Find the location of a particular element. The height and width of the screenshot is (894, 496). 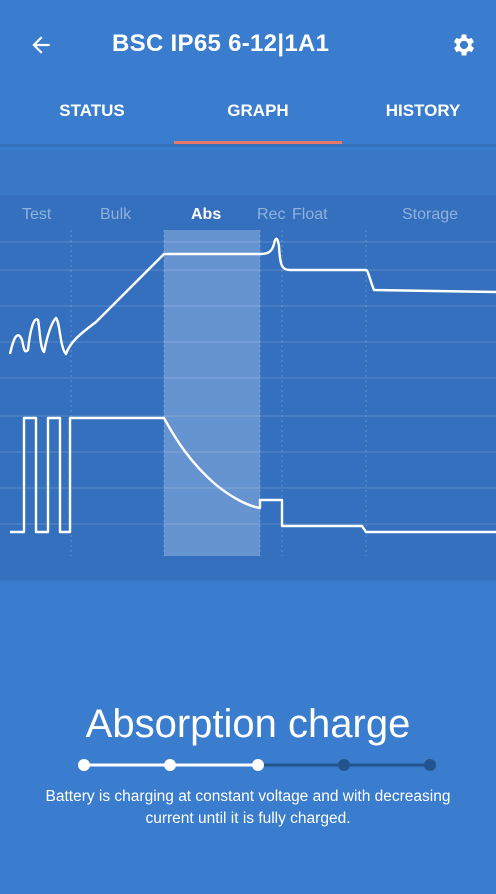

tab-bar: STATUS GRAPH HISTORY is located at coordinates (248, 119).